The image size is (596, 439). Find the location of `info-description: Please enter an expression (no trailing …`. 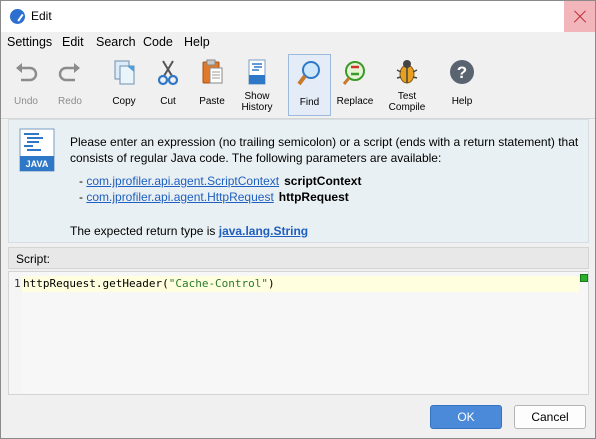

info-description: Please enter an expression (no trailing … is located at coordinates (324, 150).